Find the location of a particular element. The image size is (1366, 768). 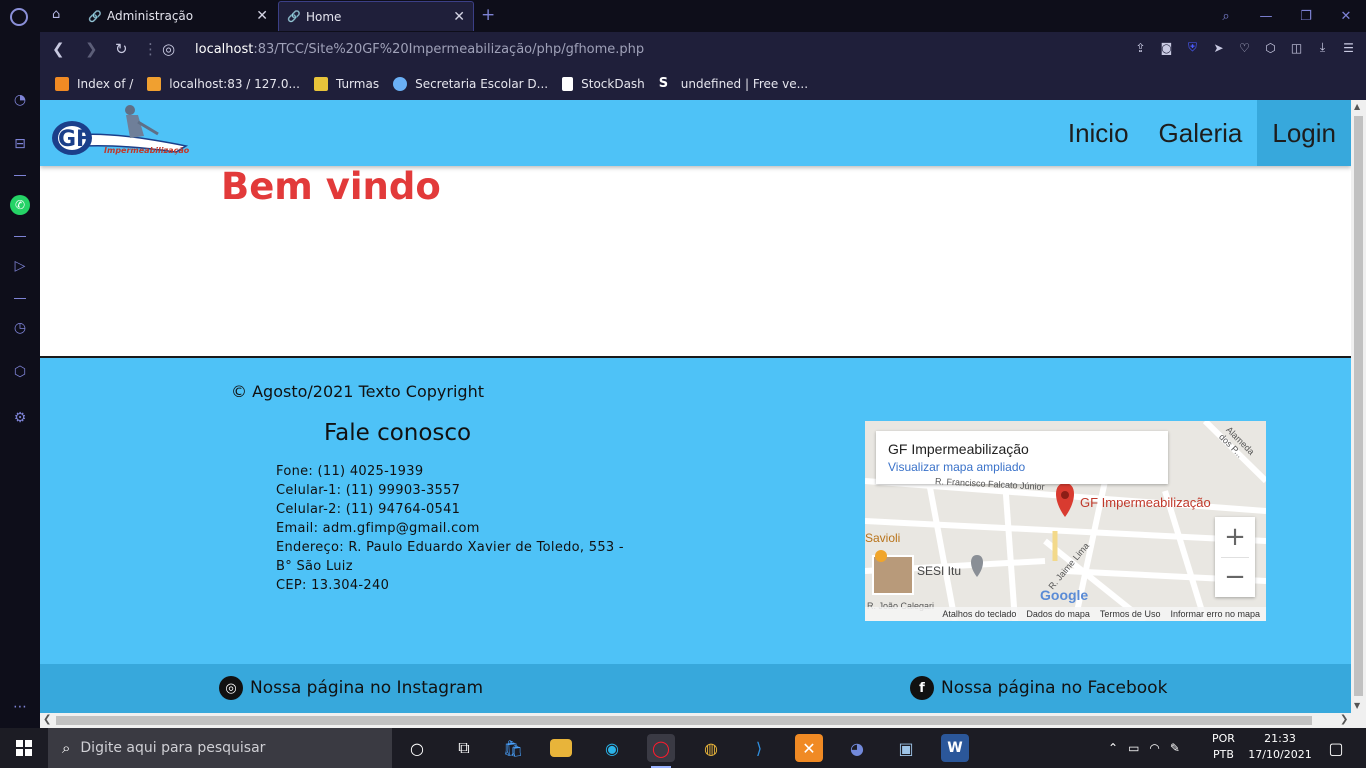

close-window-icon: ✕ is located at coordinates (1346, 16).